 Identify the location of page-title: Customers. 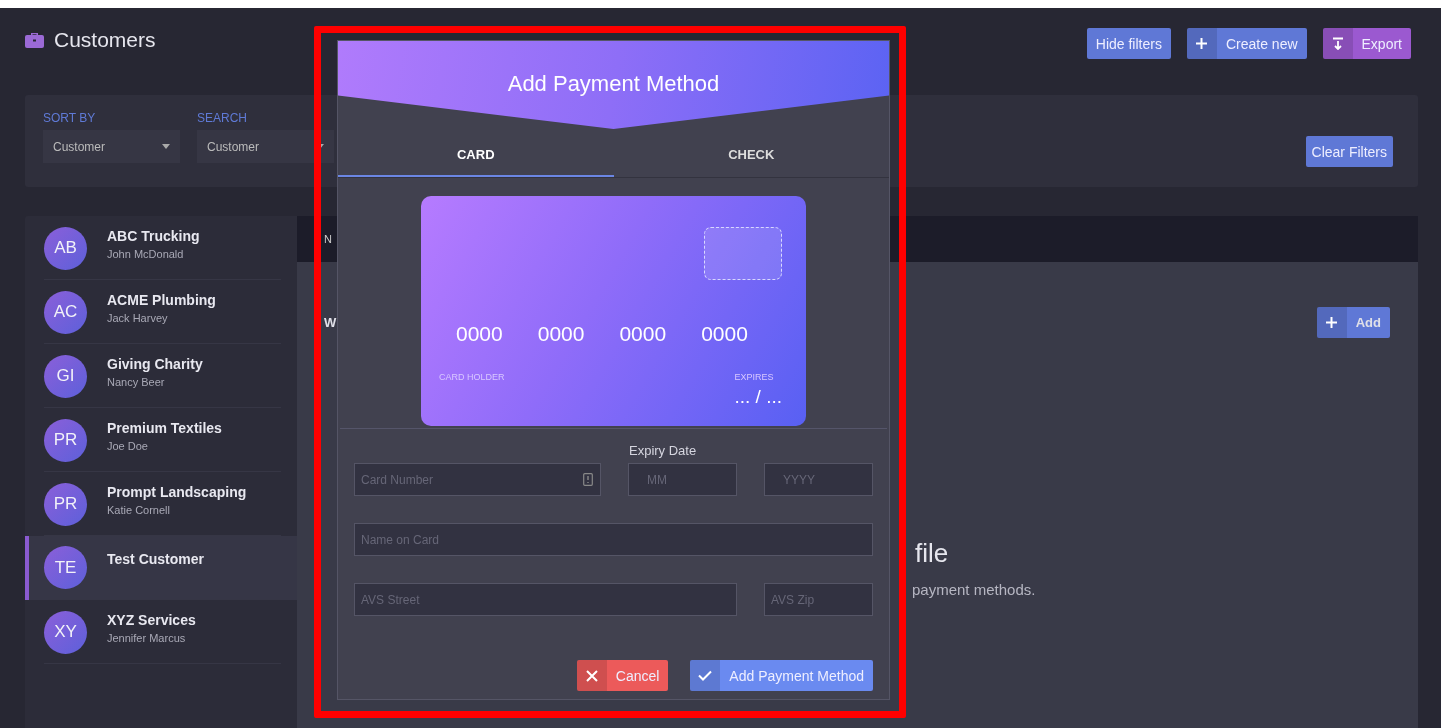
(105, 40).